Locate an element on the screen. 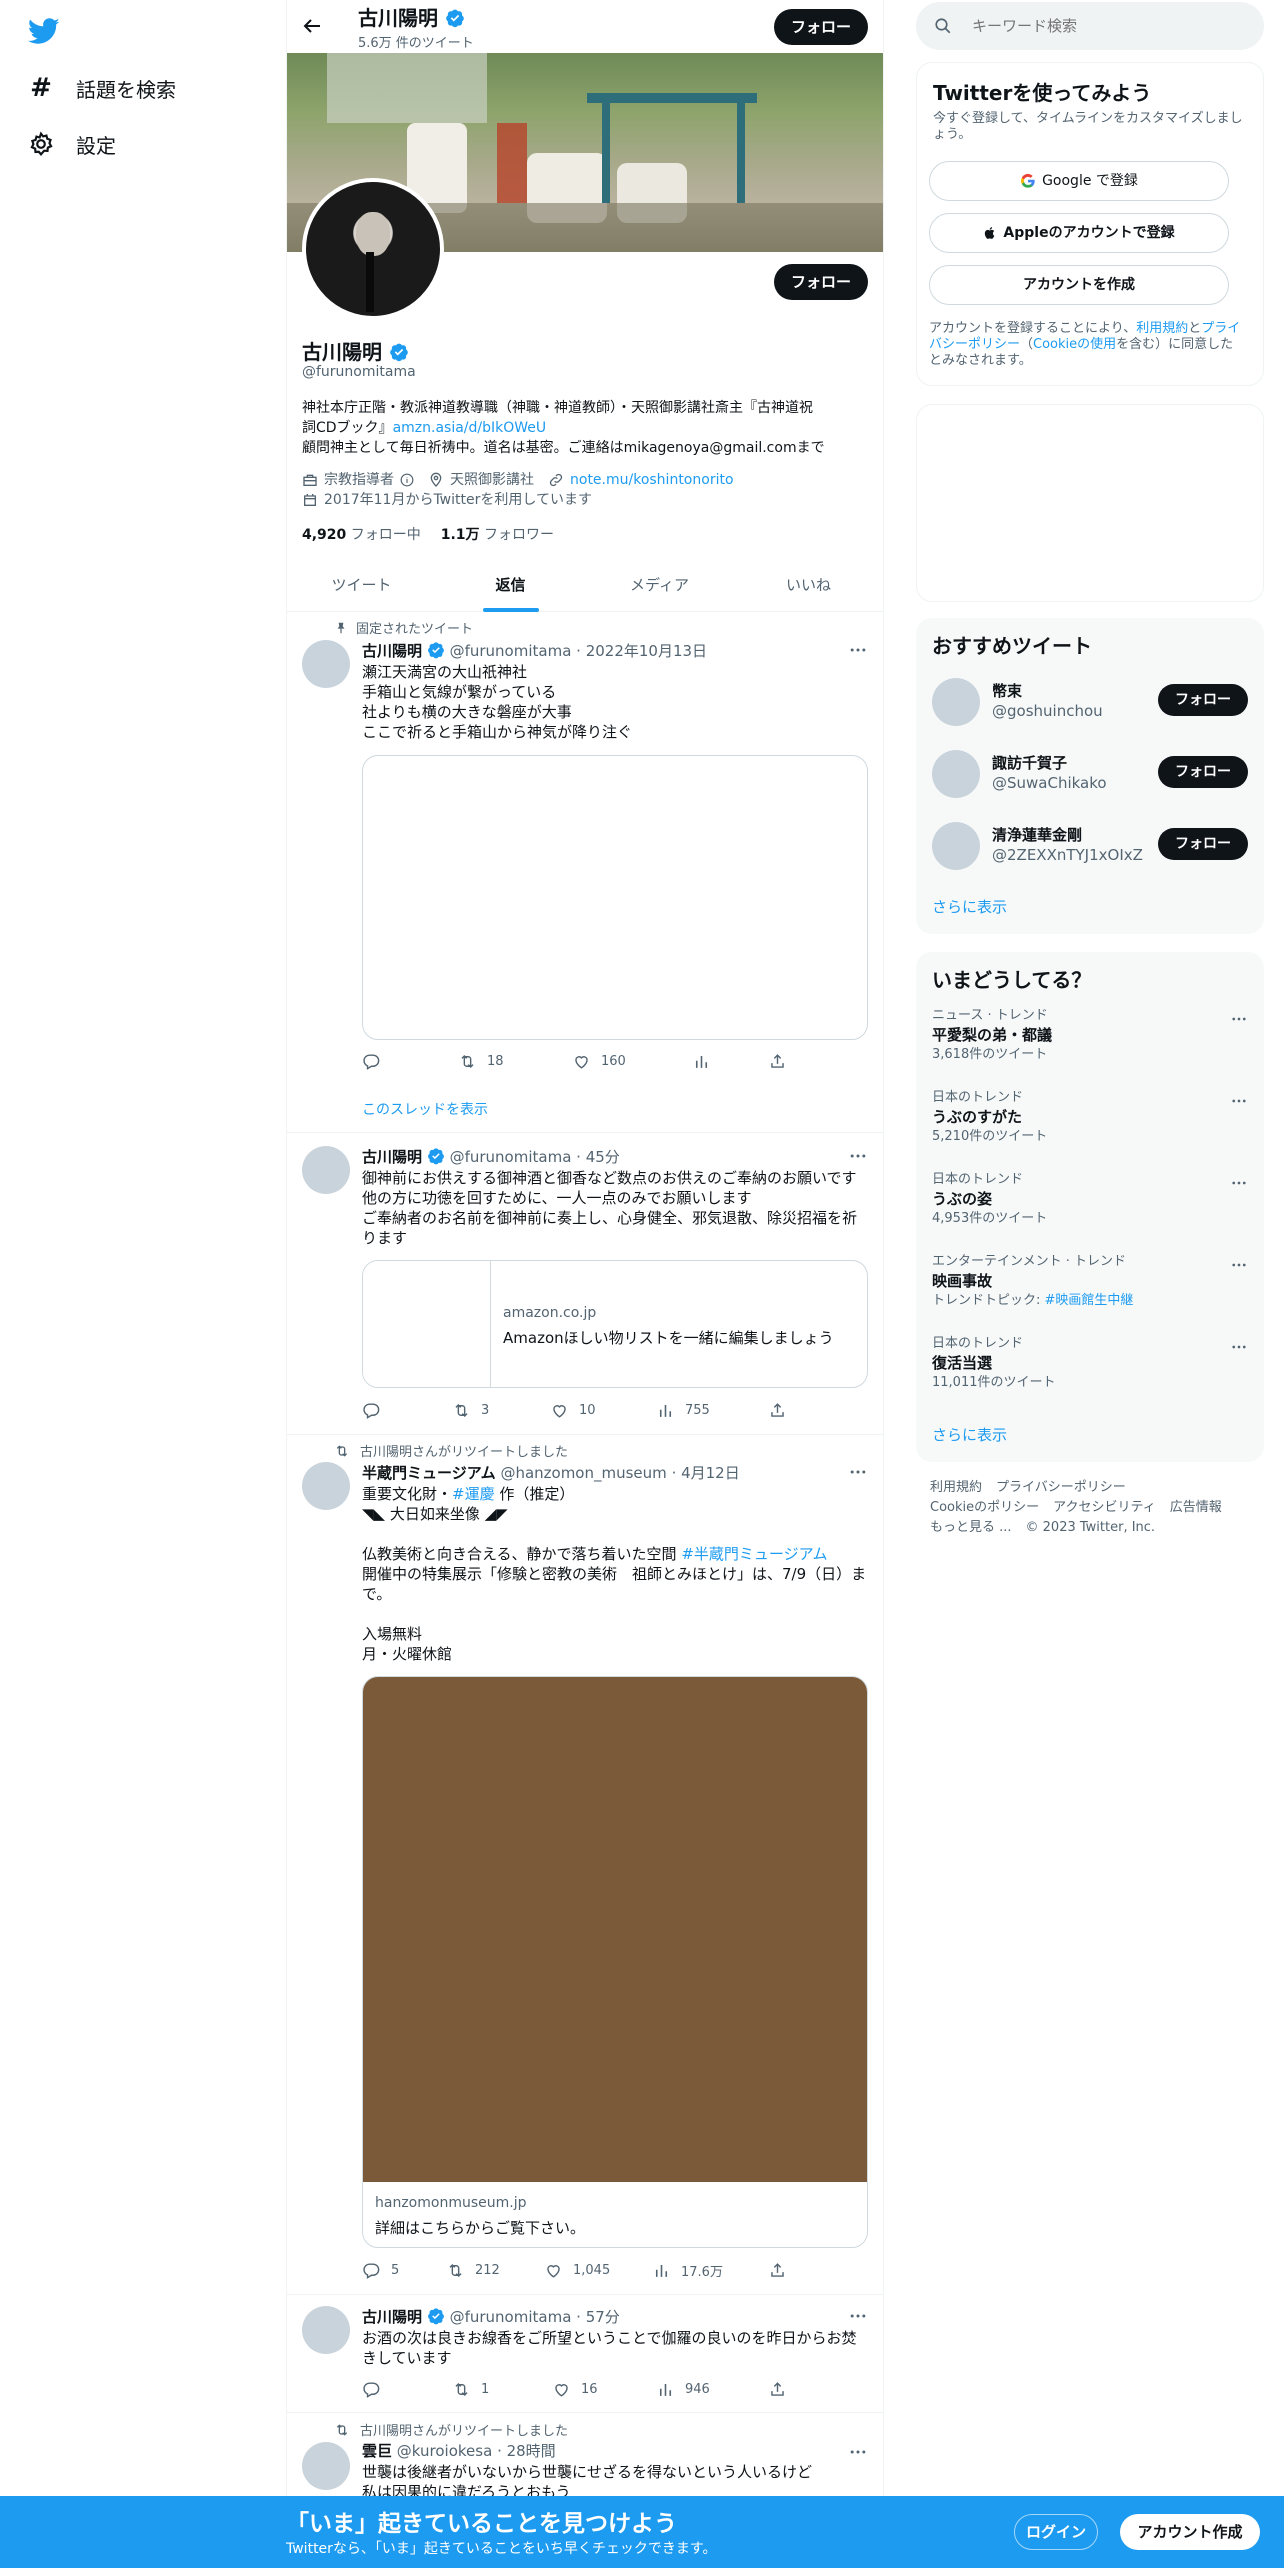  search-input is located at coordinates (1102, 26).